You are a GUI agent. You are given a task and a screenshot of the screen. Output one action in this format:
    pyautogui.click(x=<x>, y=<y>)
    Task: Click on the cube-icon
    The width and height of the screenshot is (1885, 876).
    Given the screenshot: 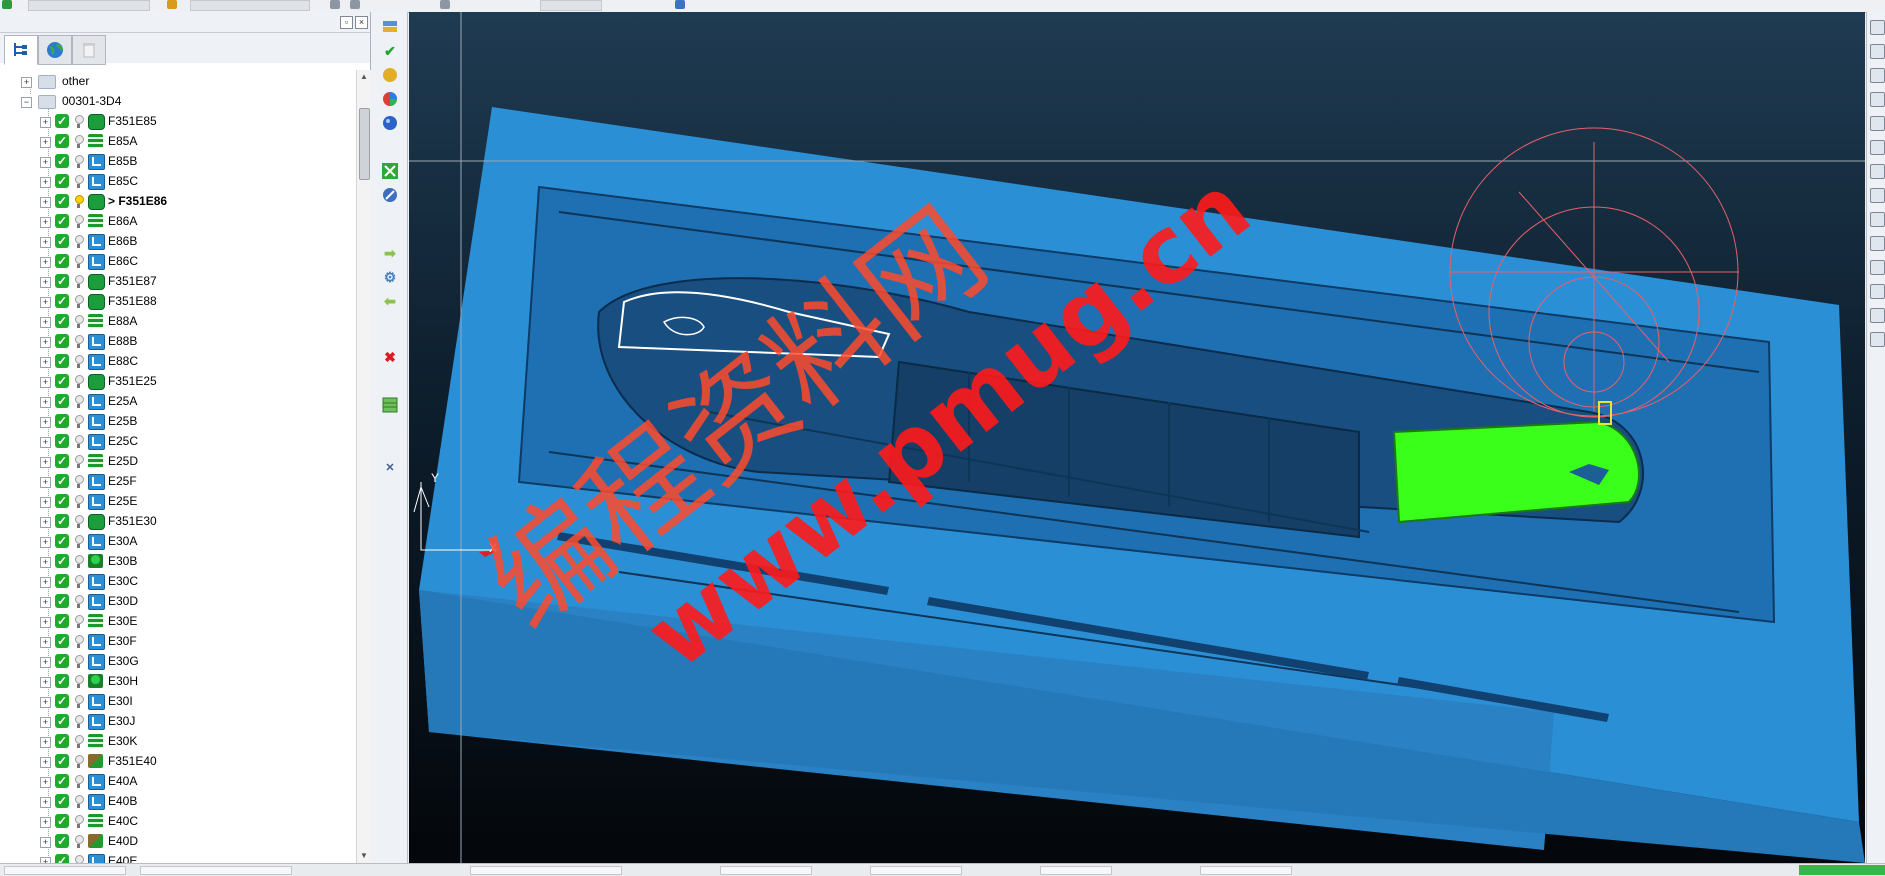 What is the action you would take?
    pyautogui.click(x=1877, y=99)
    